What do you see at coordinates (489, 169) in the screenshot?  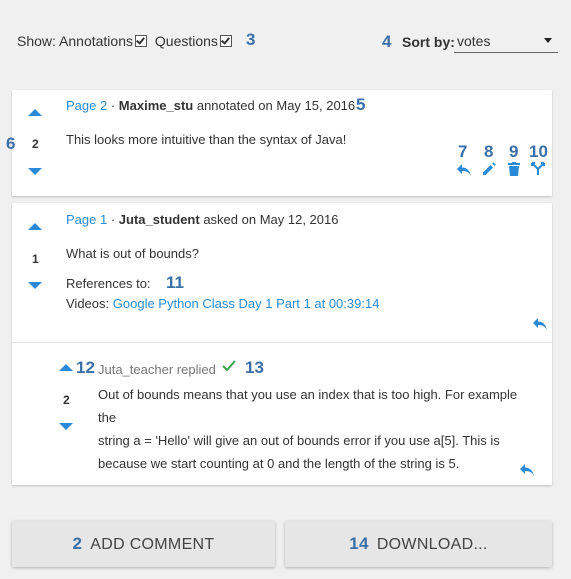 I see `edit-icon` at bounding box center [489, 169].